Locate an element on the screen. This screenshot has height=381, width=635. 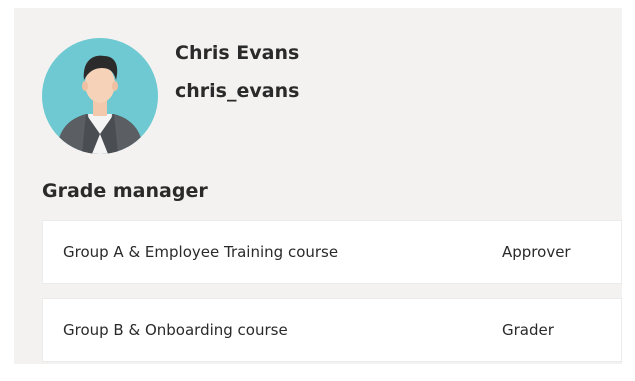
person-avatar-icon is located at coordinates (100, 96).